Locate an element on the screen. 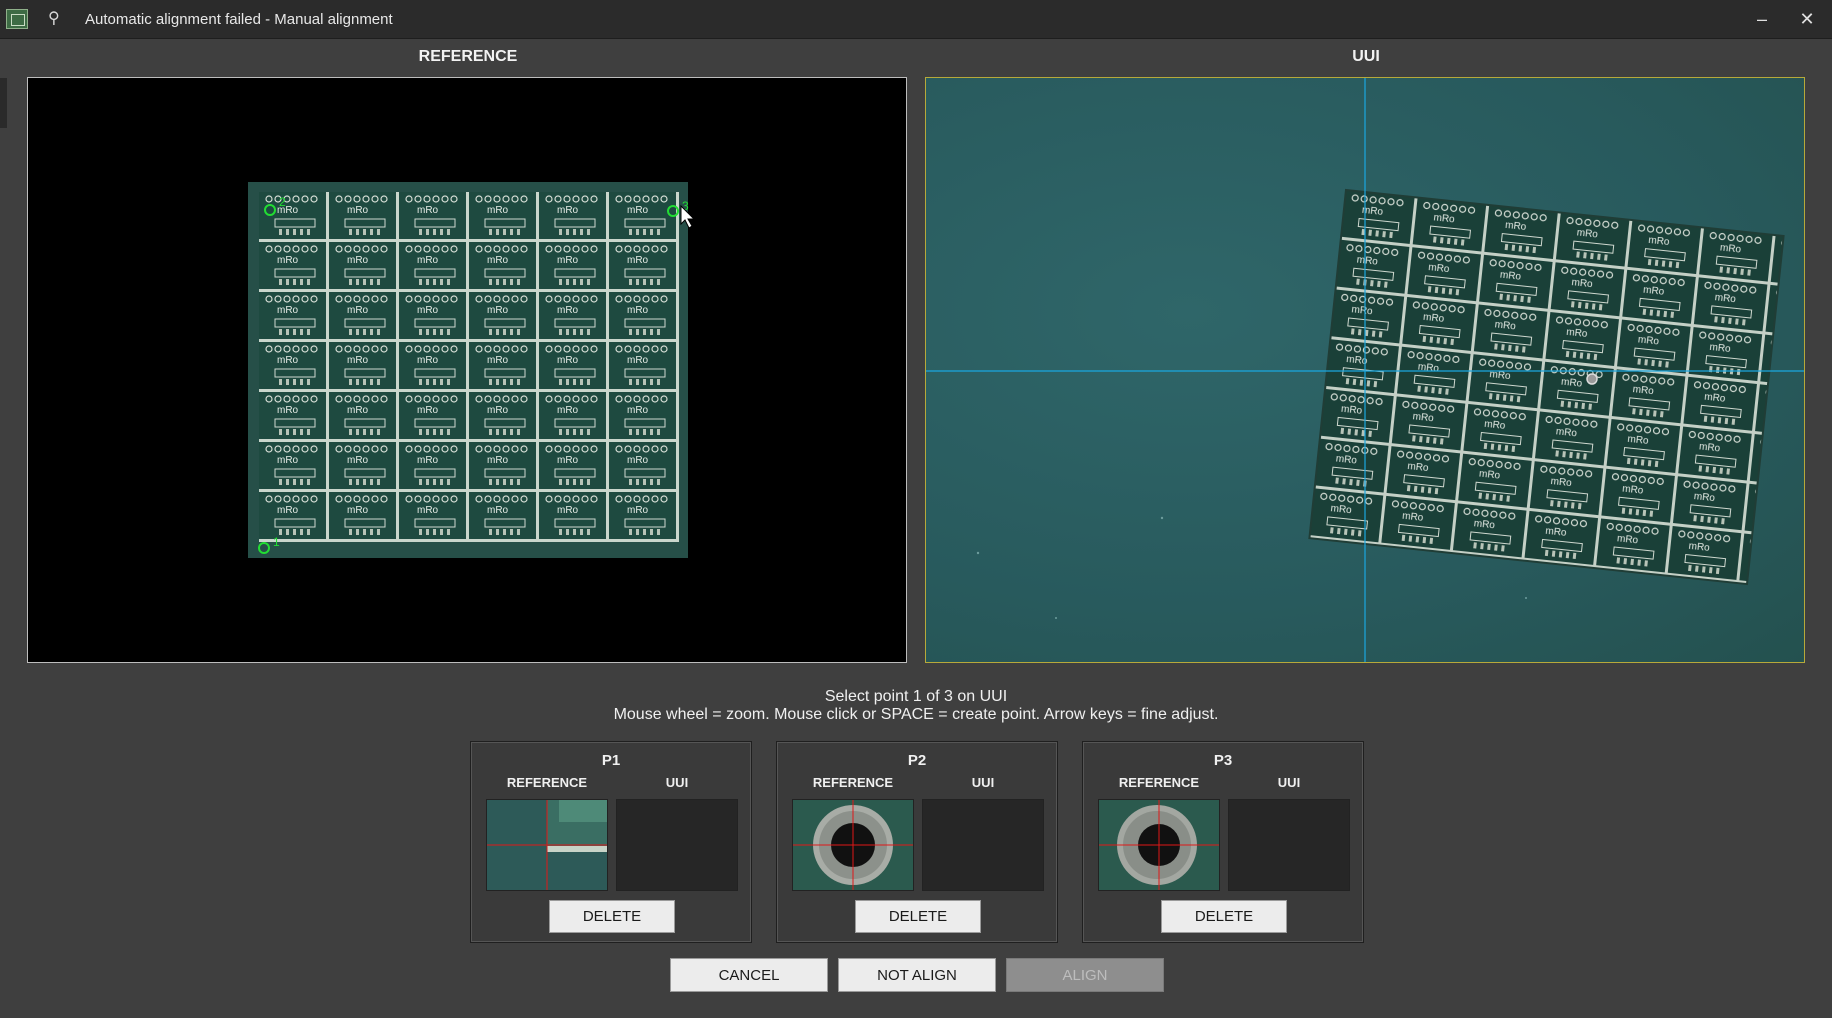 This screenshot has width=1832, height=1018. ref-thumbnail-p3 is located at coordinates (1159, 845).